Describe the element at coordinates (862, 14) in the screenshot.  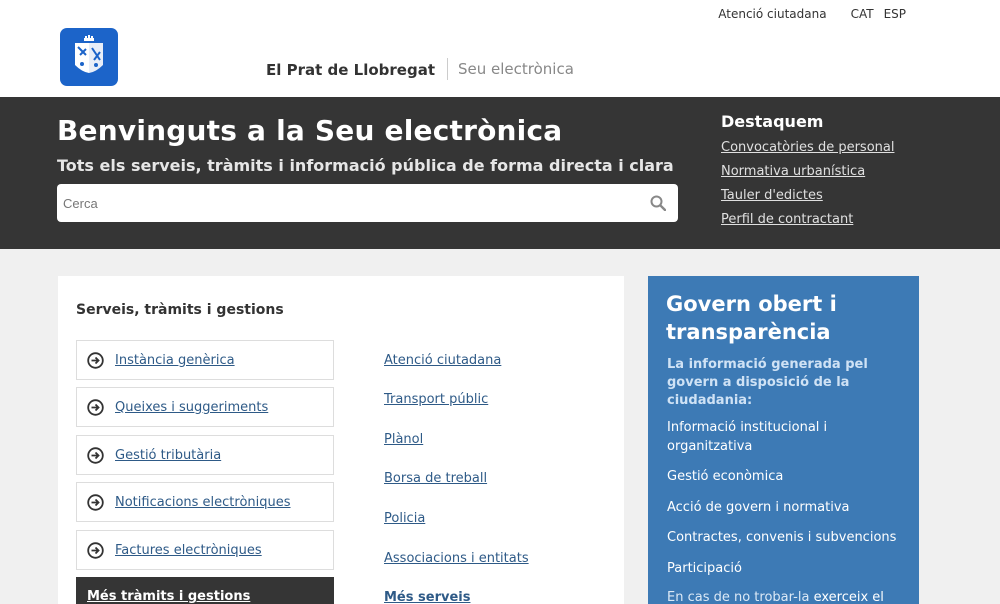
I see `lang-cat-link: CAT` at that location.